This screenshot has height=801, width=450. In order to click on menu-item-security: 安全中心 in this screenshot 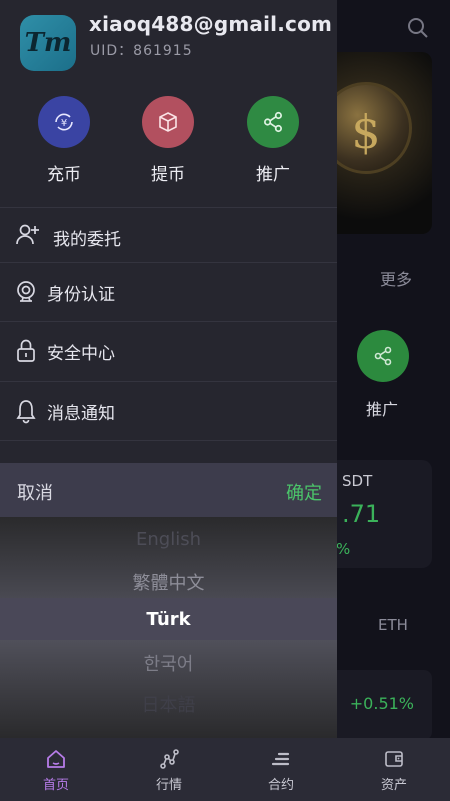, I will do `click(168, 351)`.